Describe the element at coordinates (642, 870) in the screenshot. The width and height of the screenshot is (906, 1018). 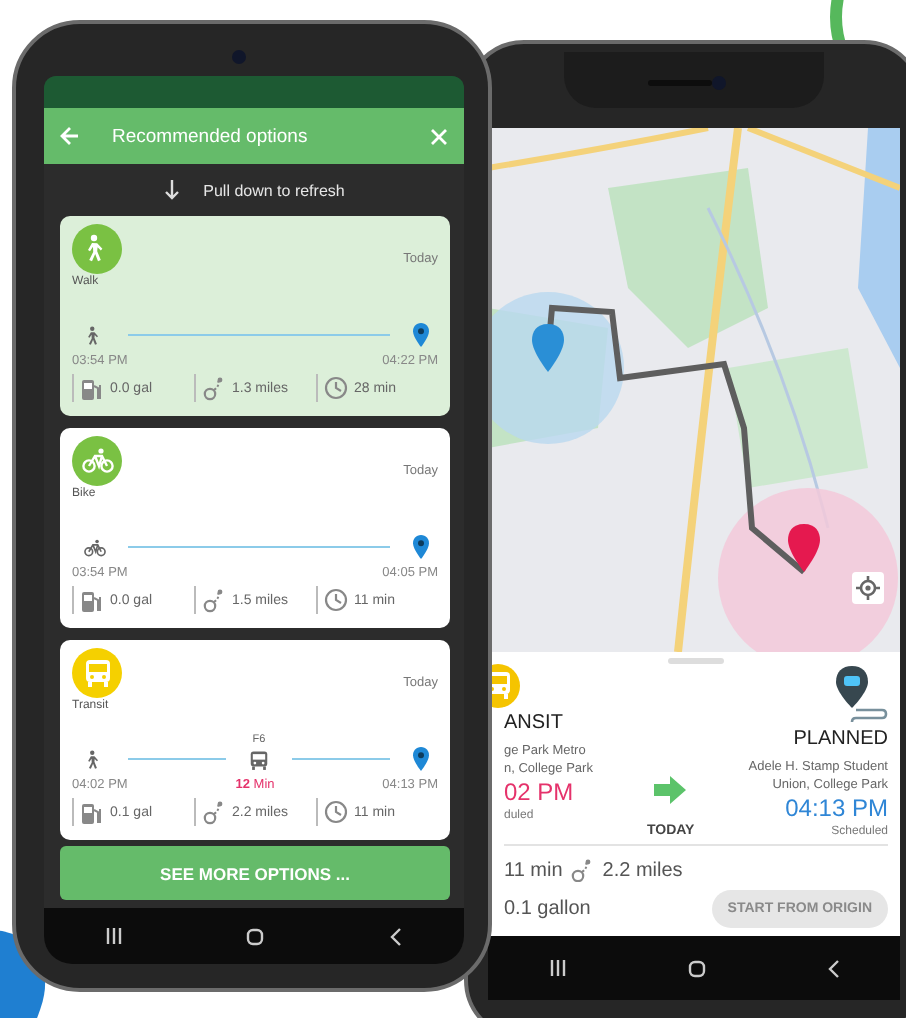
I see `trip-distance: 2.2 miles` at that location.